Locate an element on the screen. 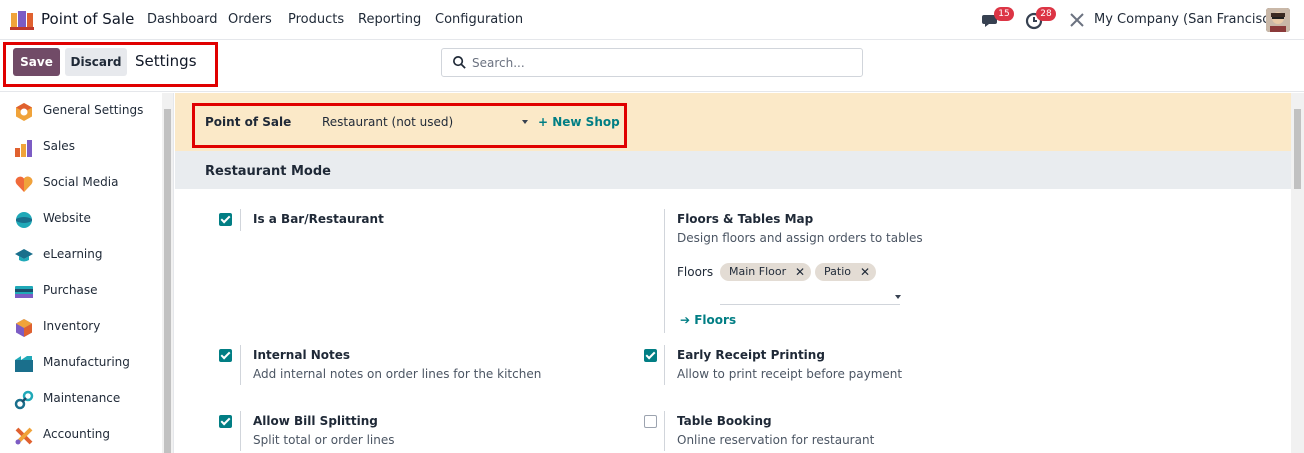 The image size is (1304, 453). main-scrollbar is located at coordinates (1297, 273).